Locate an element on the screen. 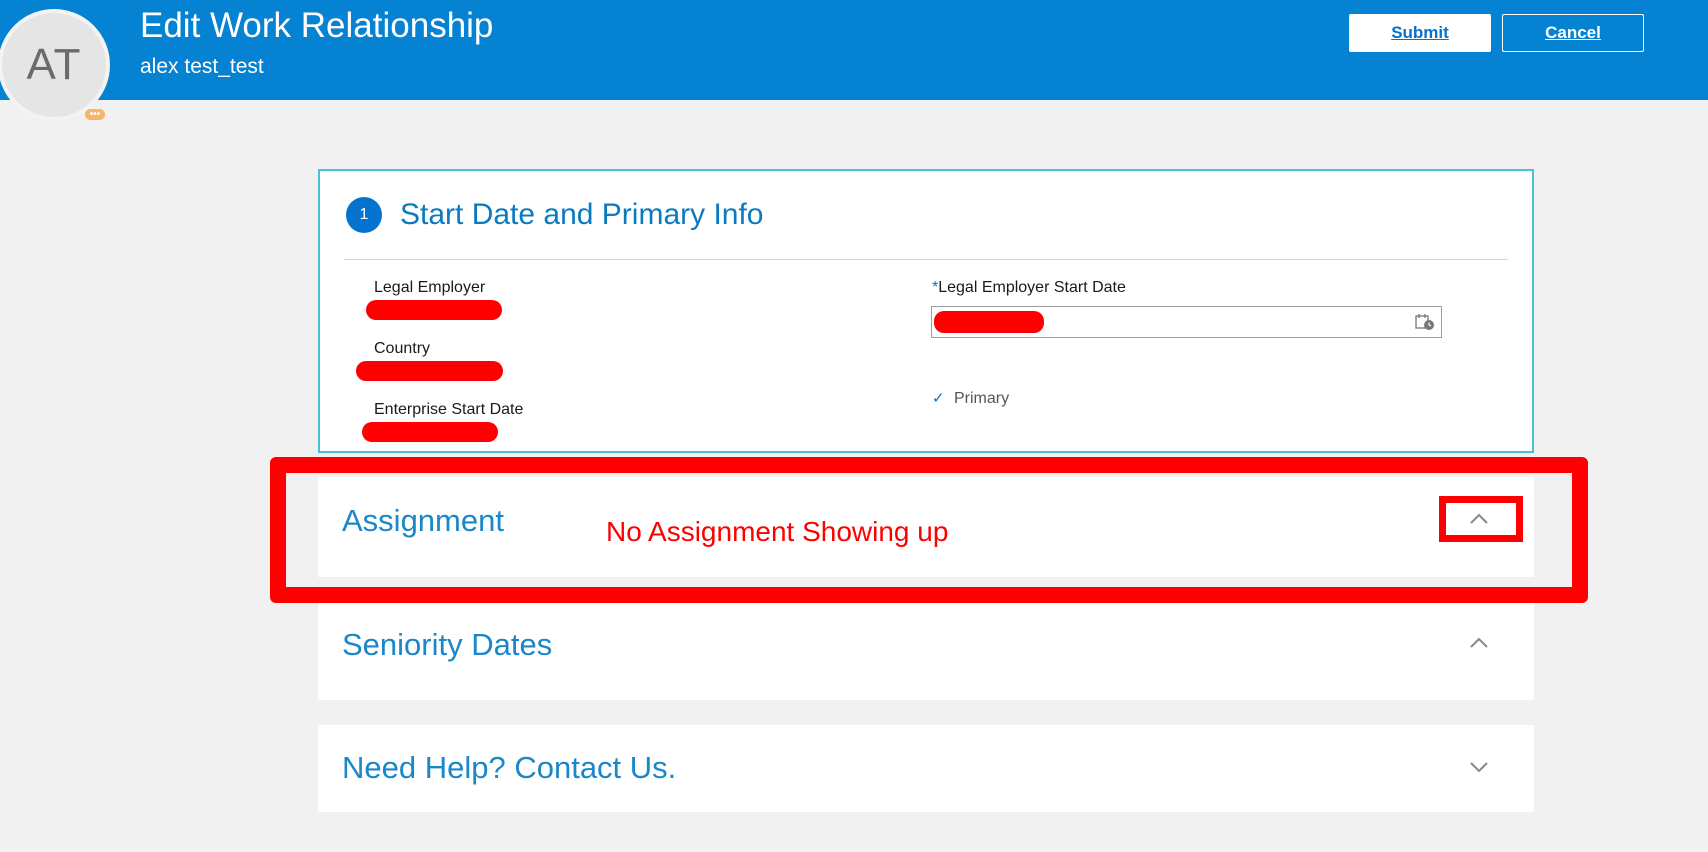  legal-employer-start-date-label: *Legal Employer Start Date is located at coordinates (1029, 288).